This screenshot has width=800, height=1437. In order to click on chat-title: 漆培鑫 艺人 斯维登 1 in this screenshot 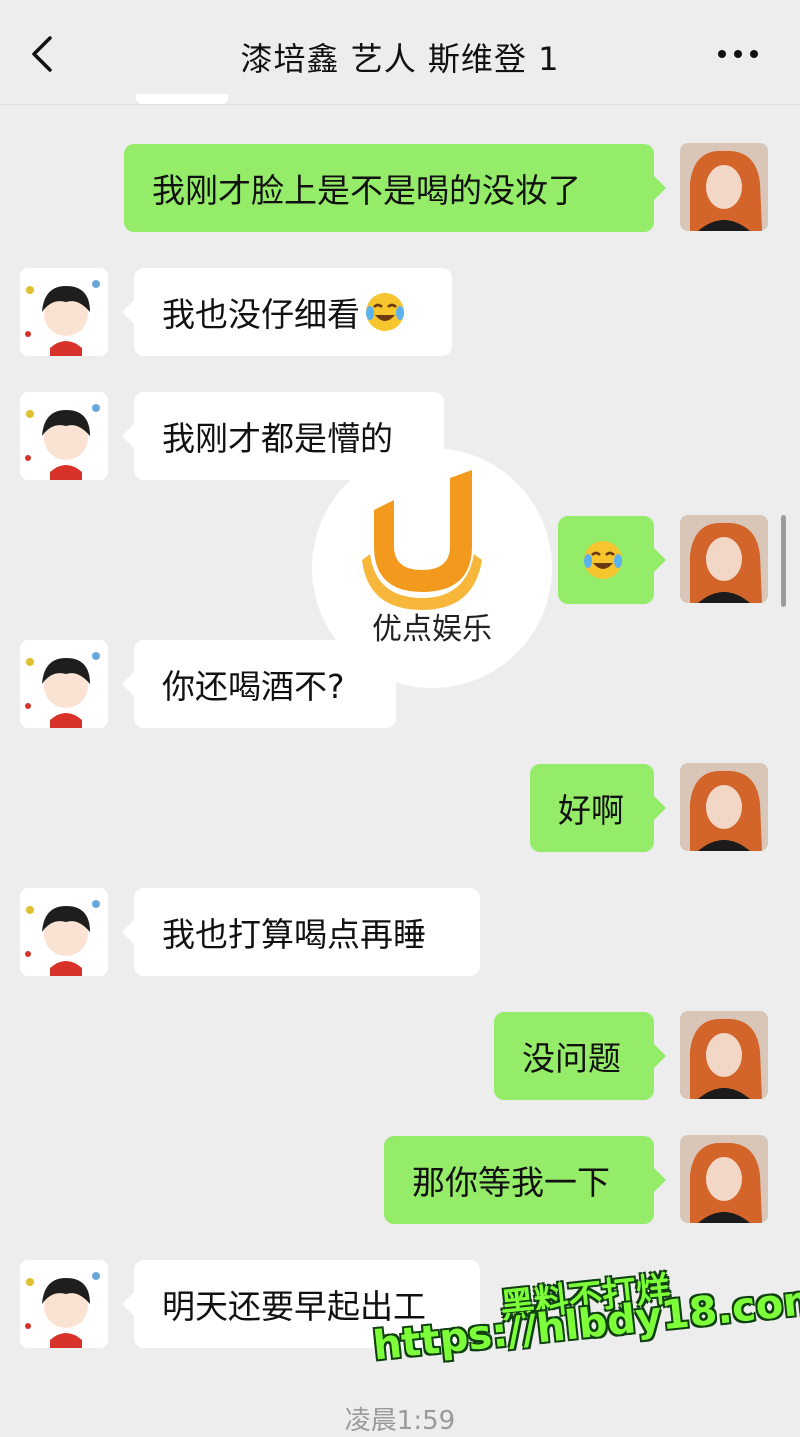, I will do `click(400, 59)`.